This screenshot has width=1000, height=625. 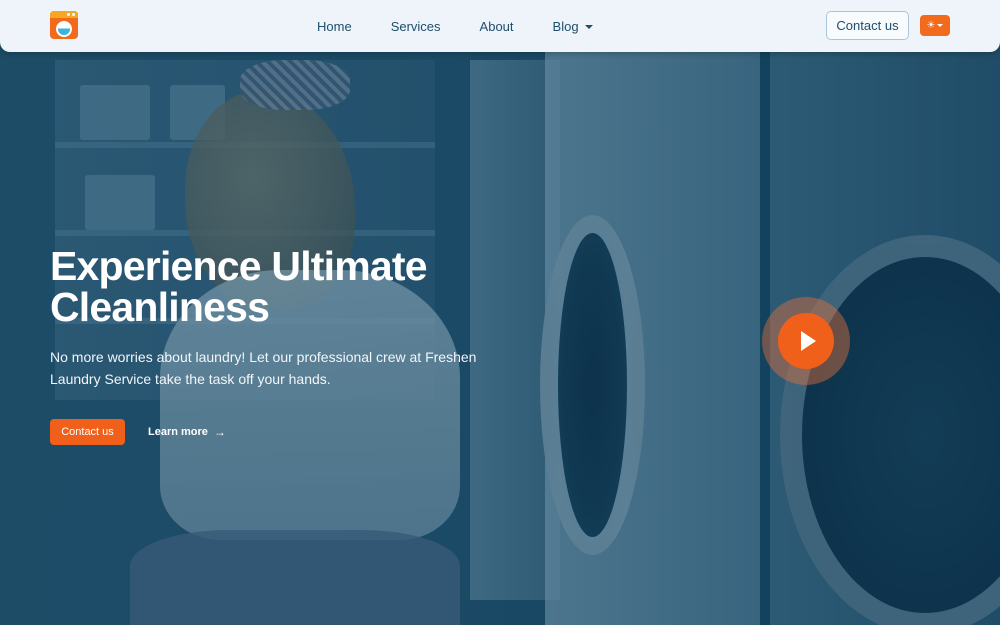 I want to click on hero-title-line2: Cleanliness, so click(x=160, y=307).